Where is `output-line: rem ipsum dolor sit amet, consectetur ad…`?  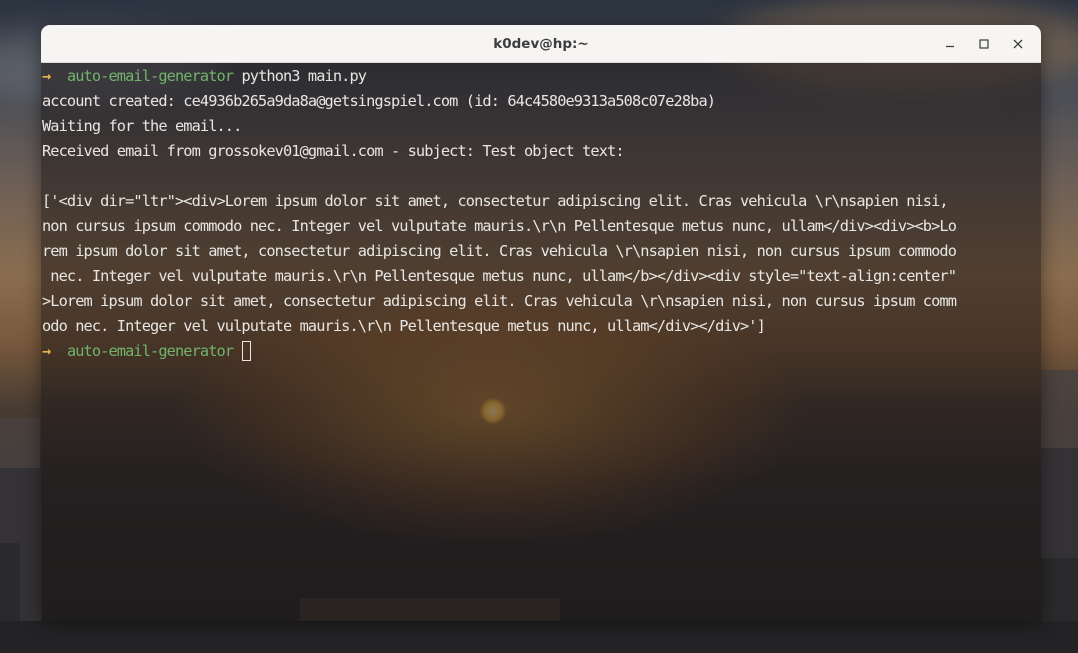
output-line: rem ipsum dolor sit amet, consectetur ad… is located at coordinates (499, 251).